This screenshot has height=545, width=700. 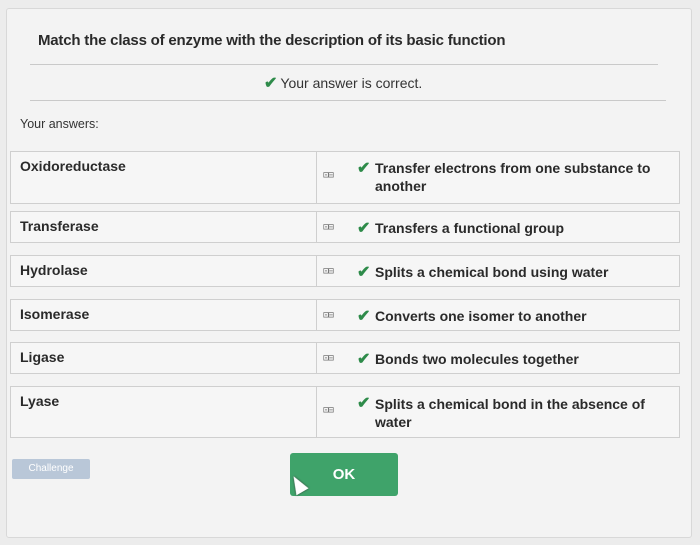 What do you see at coordinates (40, 401) in the screenshot?
I see `enzyme-term: Lyase` at bounding box center [40, 401].